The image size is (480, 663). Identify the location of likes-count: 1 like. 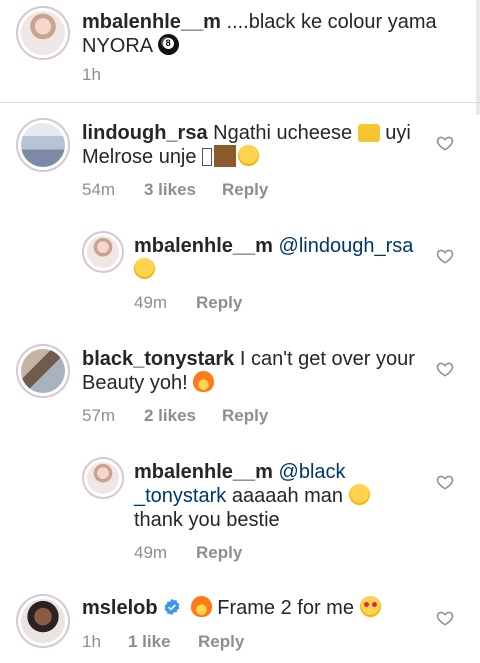
(163, 642).